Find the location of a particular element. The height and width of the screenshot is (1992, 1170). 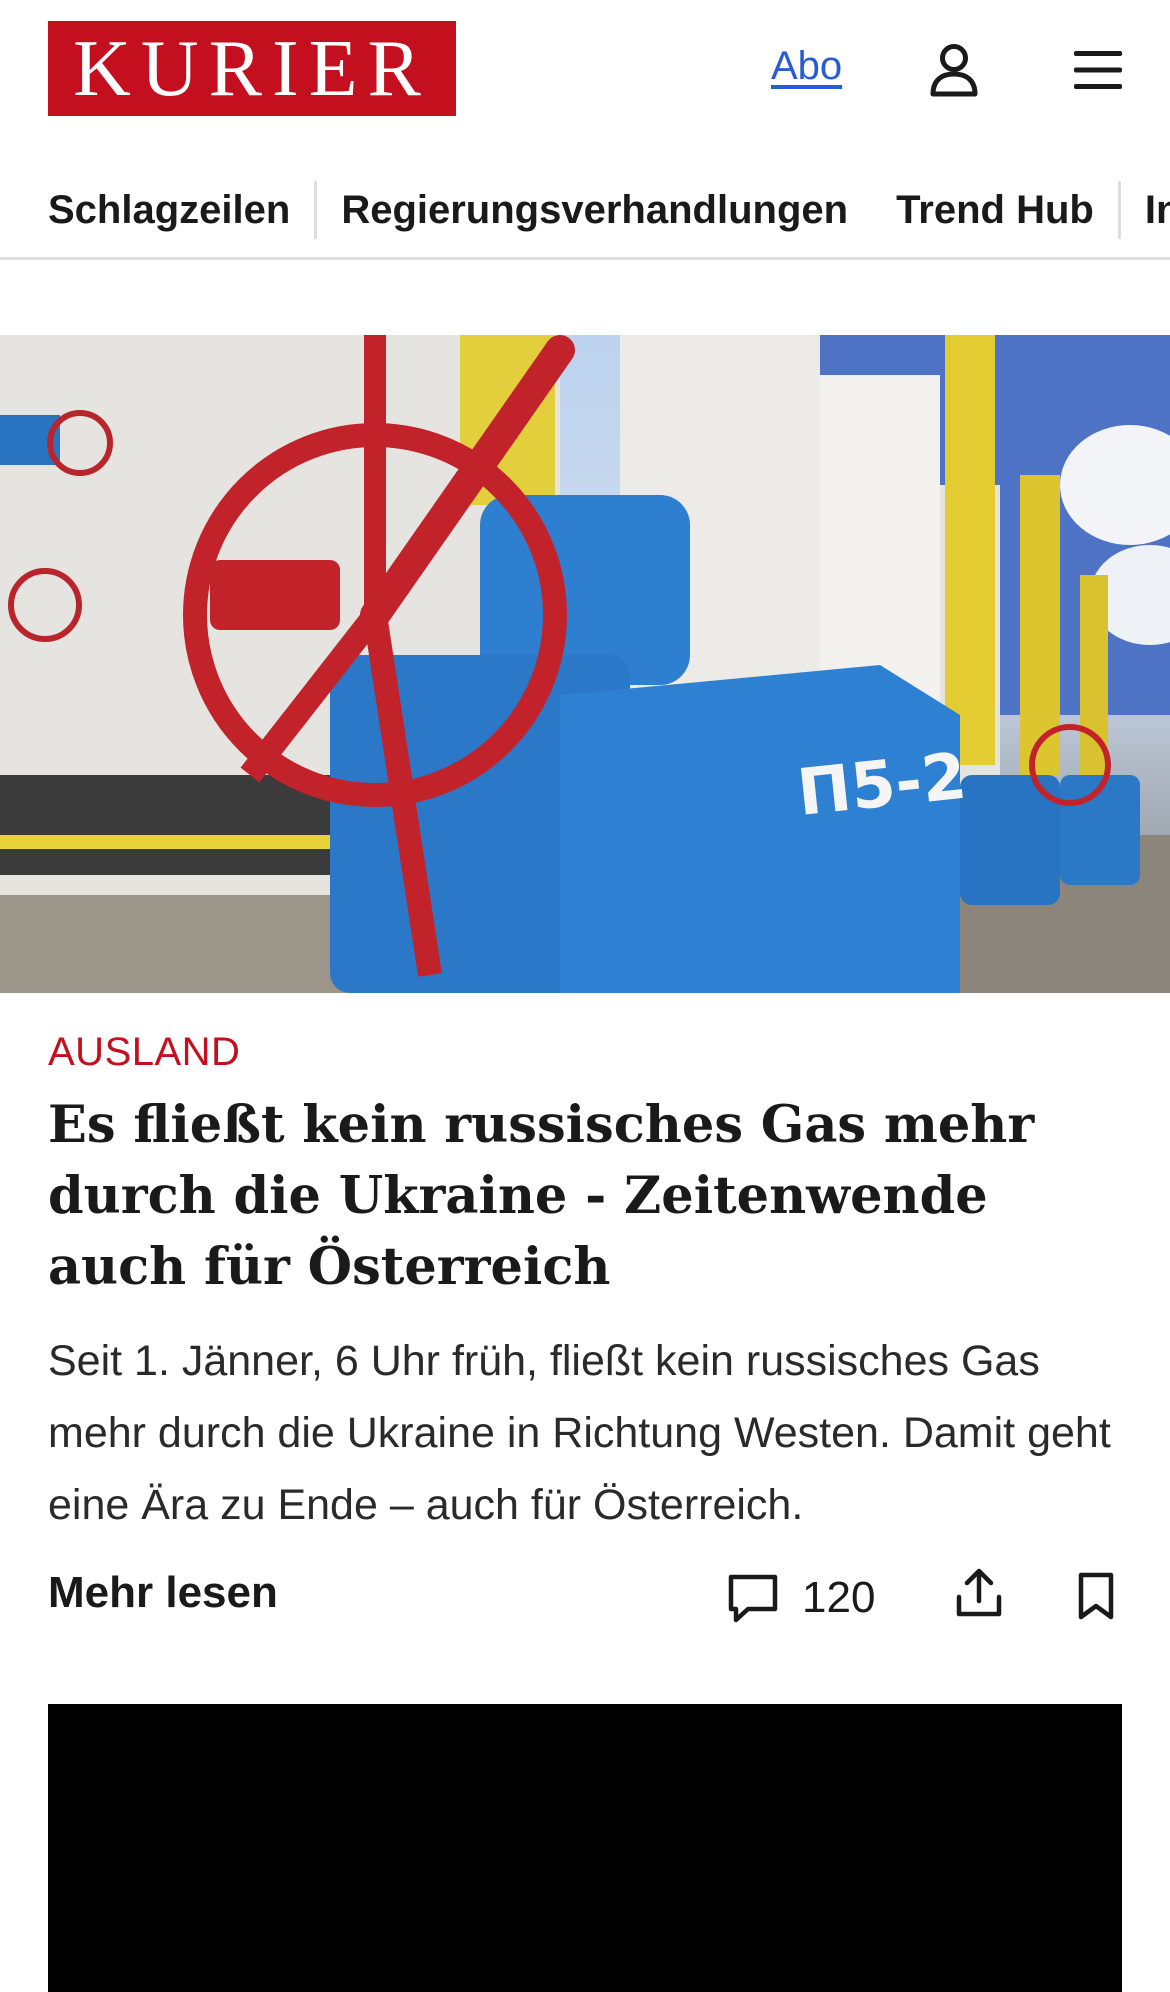

bookmark-button is located at coordinates (1096, 1596).